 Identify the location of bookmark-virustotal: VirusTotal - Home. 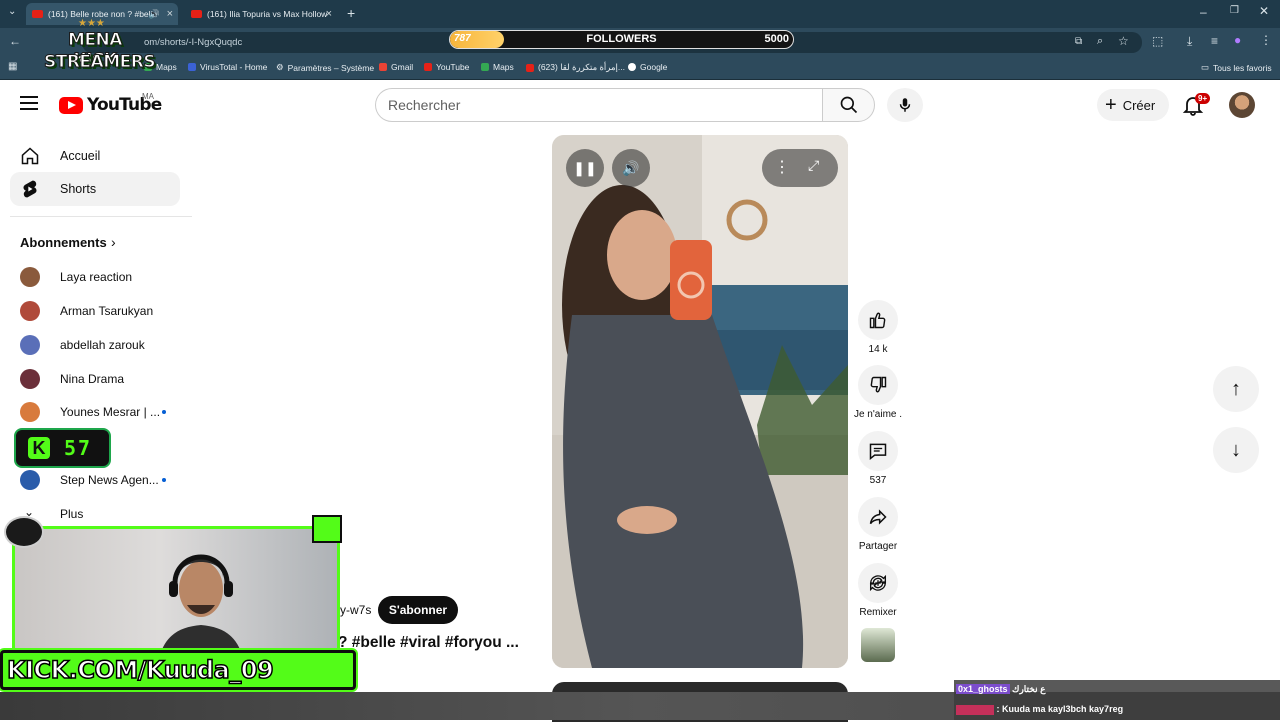
(227, 67).